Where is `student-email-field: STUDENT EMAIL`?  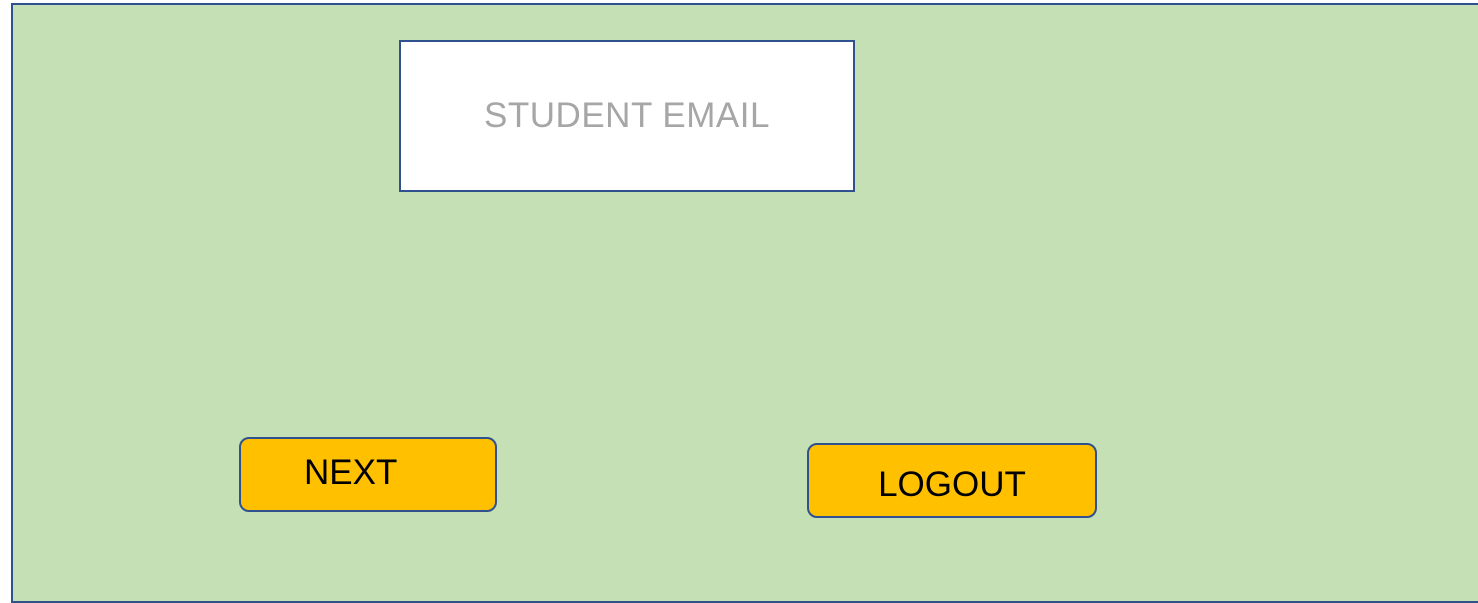
student-email-field: STUDENT EMAIL is located at coordinates (627, 116).